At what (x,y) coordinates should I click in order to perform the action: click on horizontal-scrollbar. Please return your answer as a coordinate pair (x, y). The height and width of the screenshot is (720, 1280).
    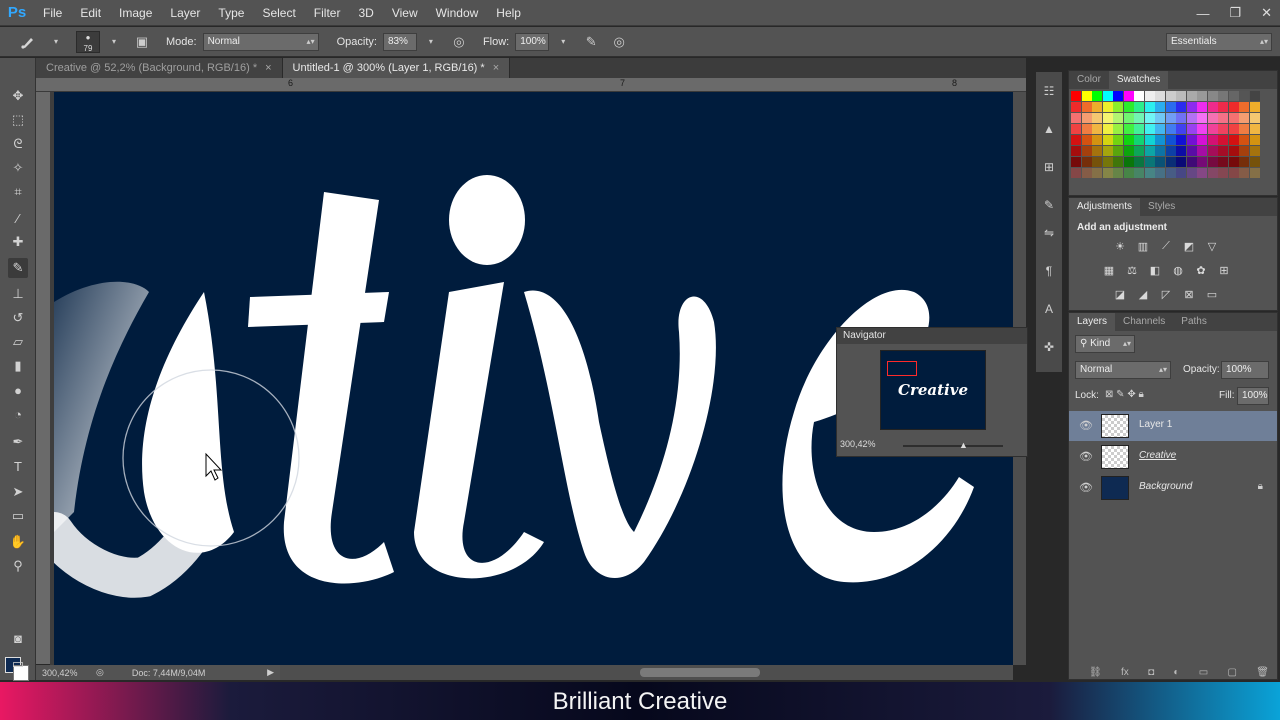
    Looking at the image, I should click on (646, 672).